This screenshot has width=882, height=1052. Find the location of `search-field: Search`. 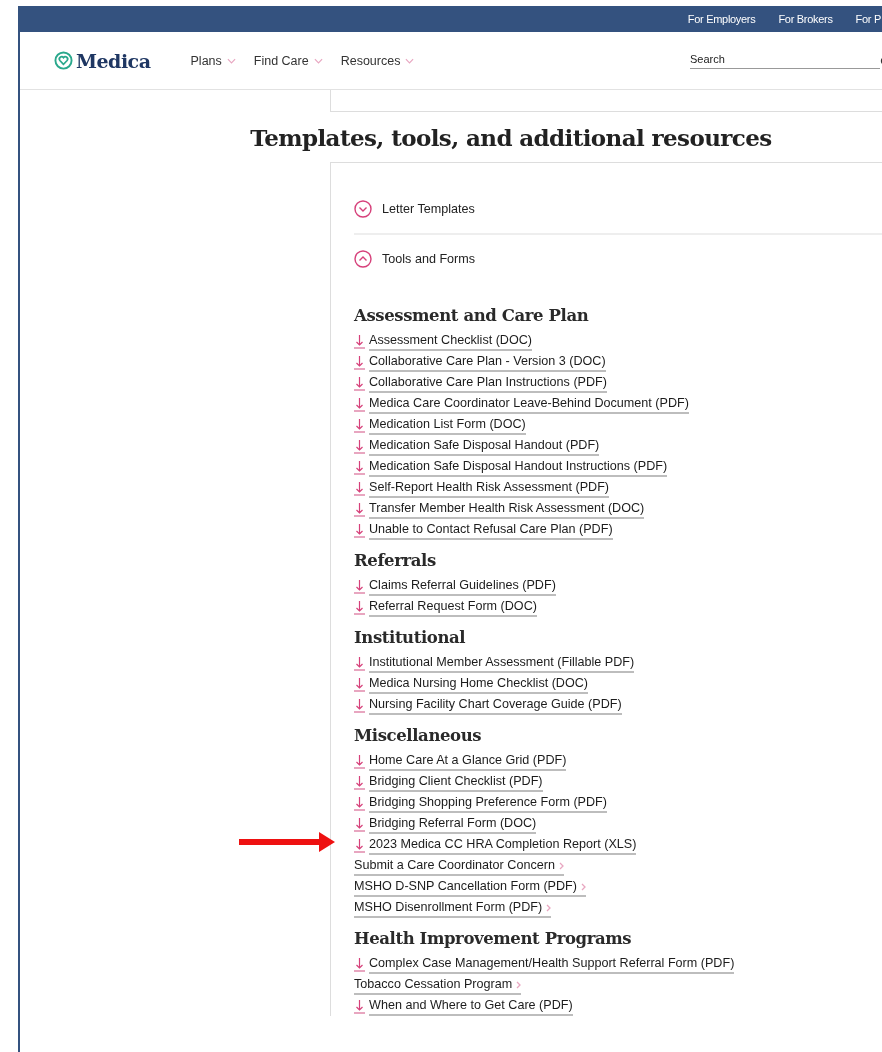

search-field: Search is located at coordinates (785, 60).